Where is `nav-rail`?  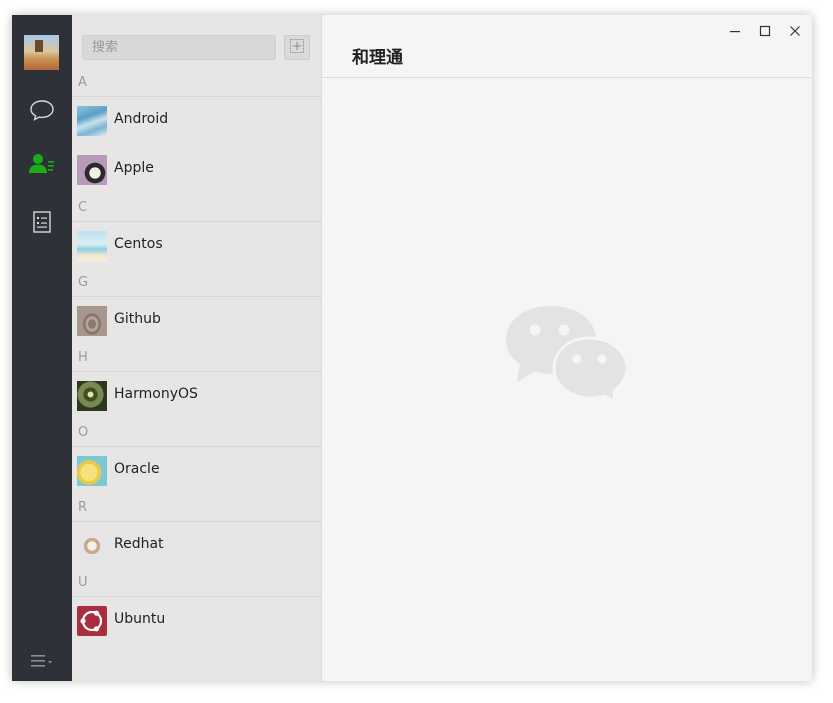
nav-rail is located at coordinates (42, 348).